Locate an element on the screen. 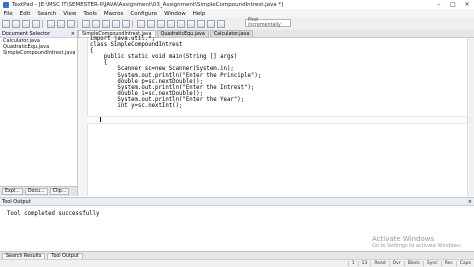 The image size is (474, 267). print-icon is located at coordinates (51, 24).